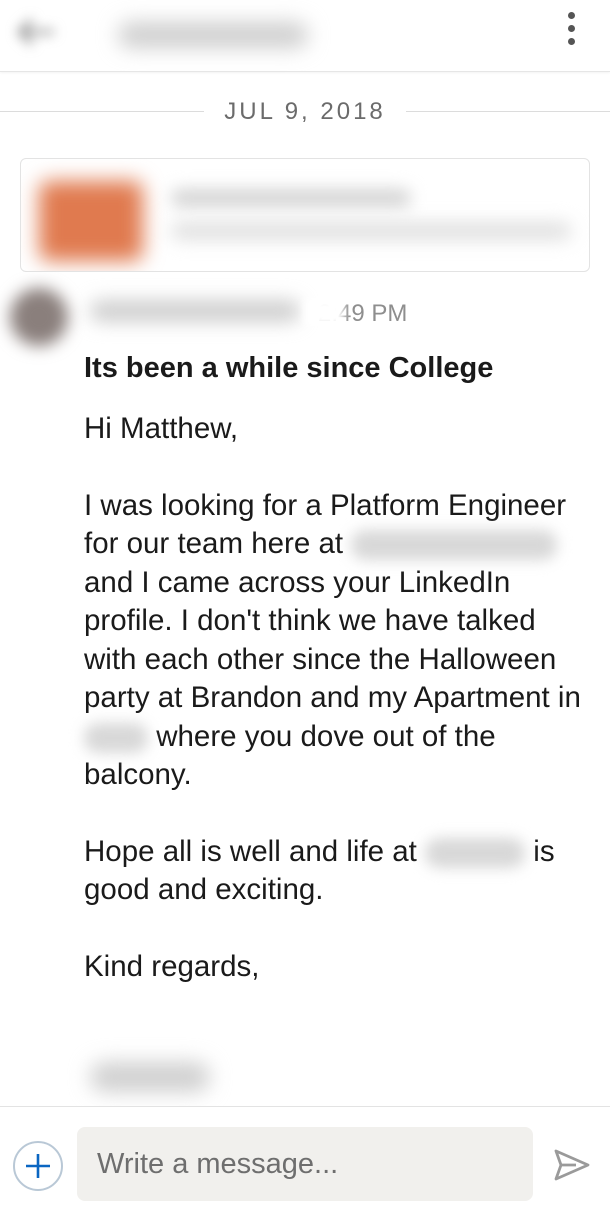  I want to click on date-divider: JUL 9, 2018, so click(305, 112).